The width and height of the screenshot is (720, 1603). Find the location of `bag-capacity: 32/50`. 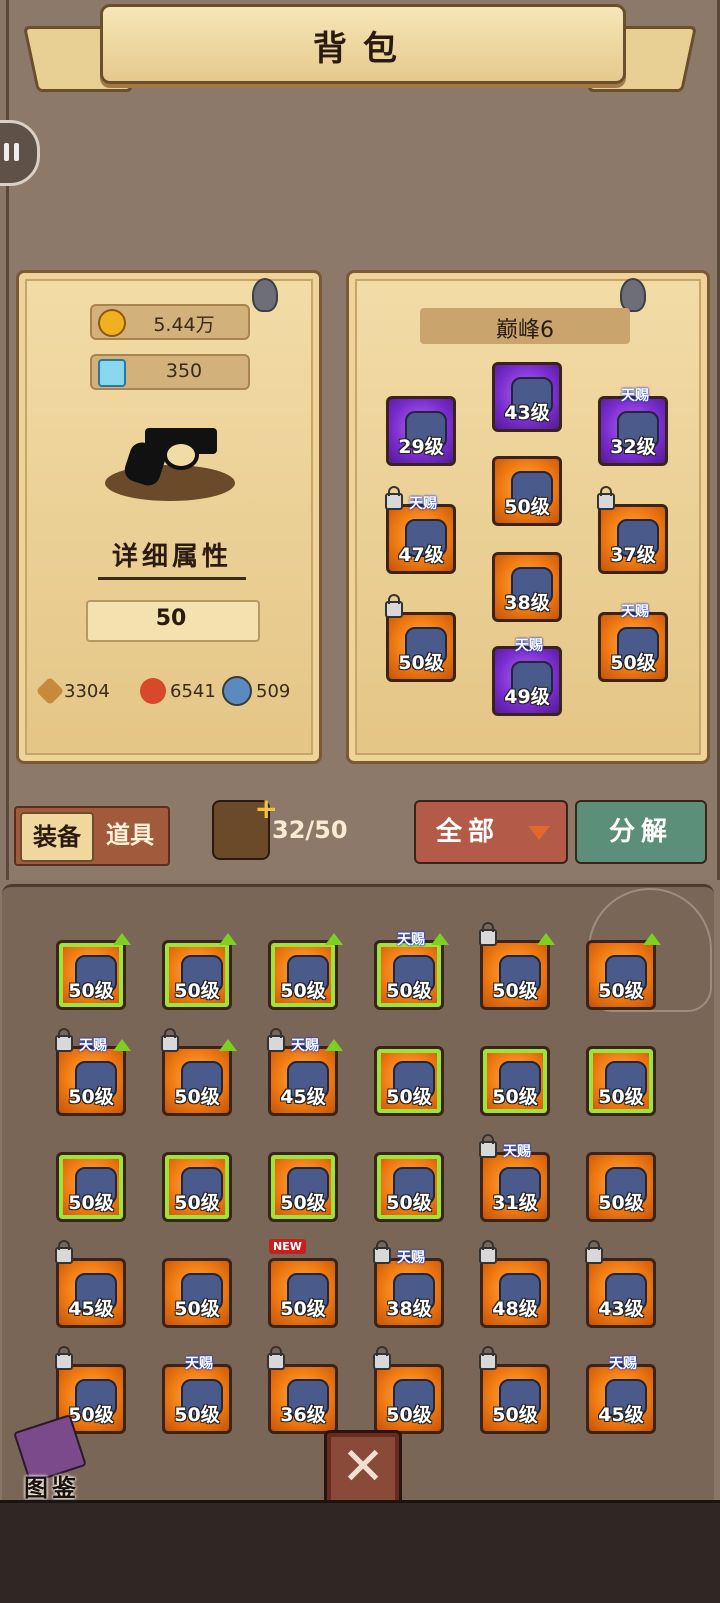

bag-capacity: 32/50 is located at coordinates (310, 830).